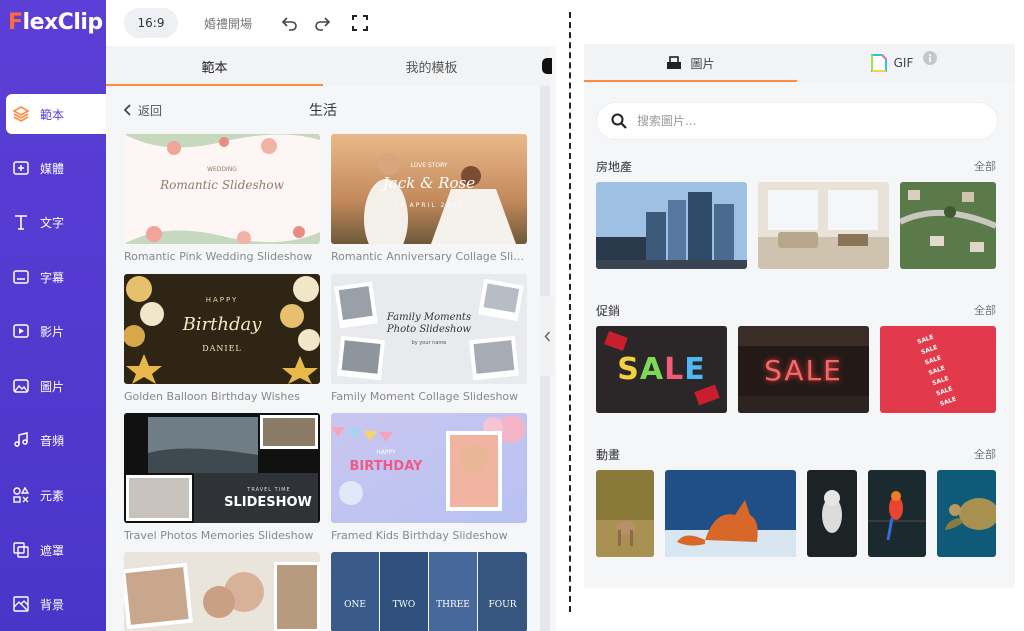 The height and width of the screenshot is (631, 1024). Describe the element at coordinates (802, 121) in the screenshot. I see `search-input` at that location.